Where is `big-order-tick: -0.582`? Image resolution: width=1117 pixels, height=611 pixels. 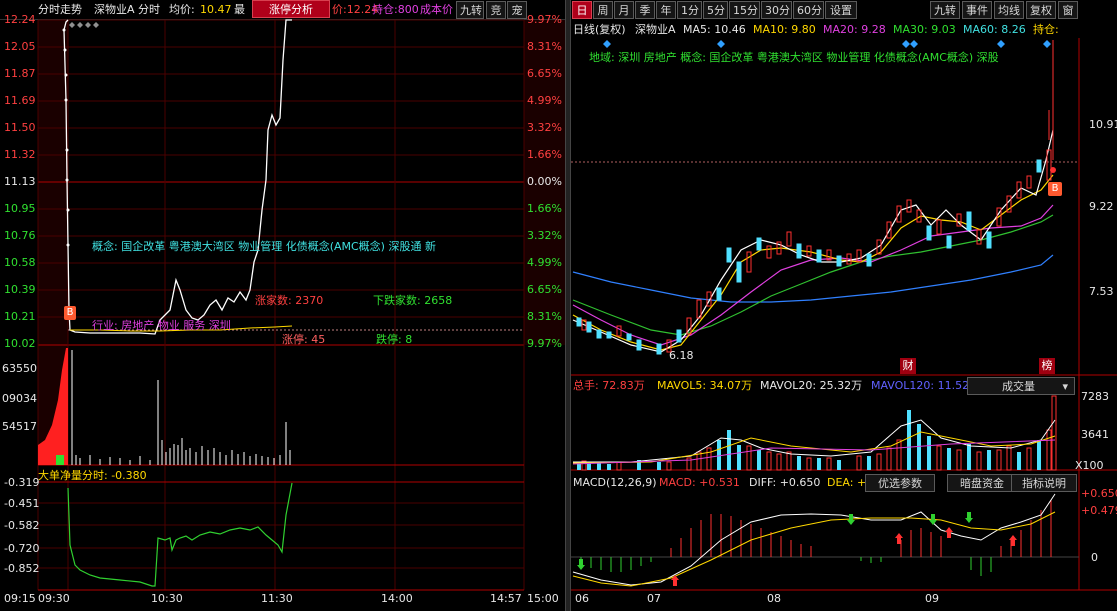
big-order-tick: -0.582 is located at coordinates (22, 525).